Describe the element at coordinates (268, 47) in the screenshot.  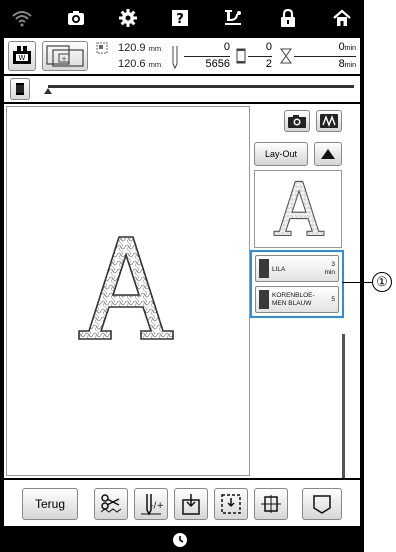
I see `color-count-current: 0` at that location.